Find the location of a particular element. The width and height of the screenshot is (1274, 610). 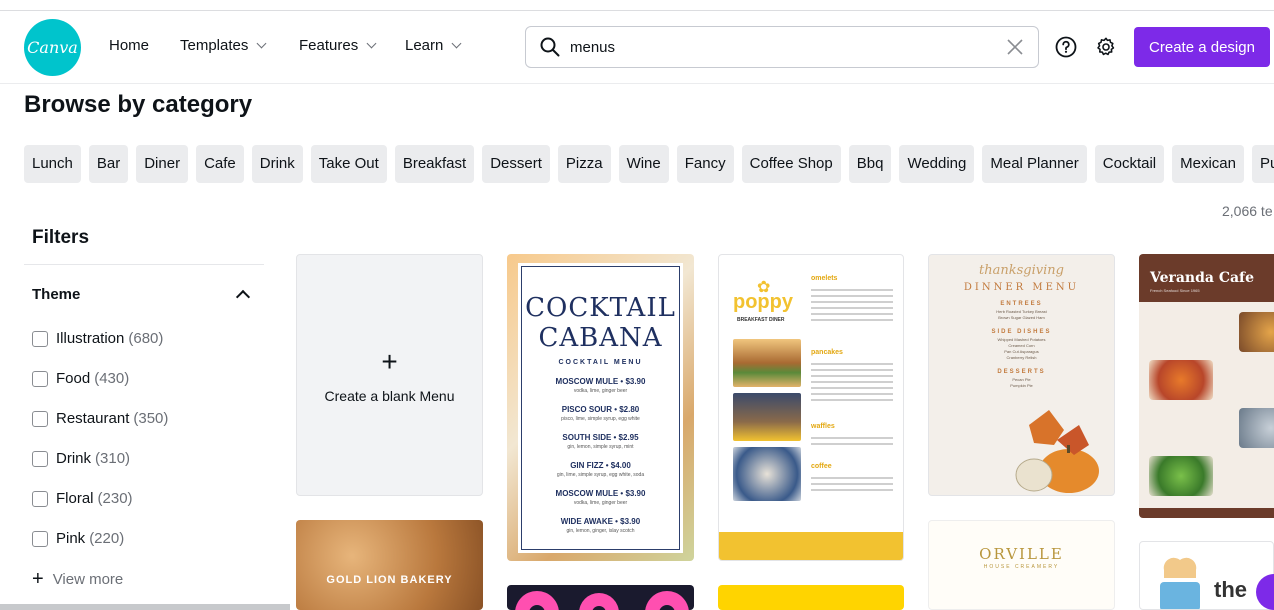

vinyl-graphics is located at coordinates (602, 600).